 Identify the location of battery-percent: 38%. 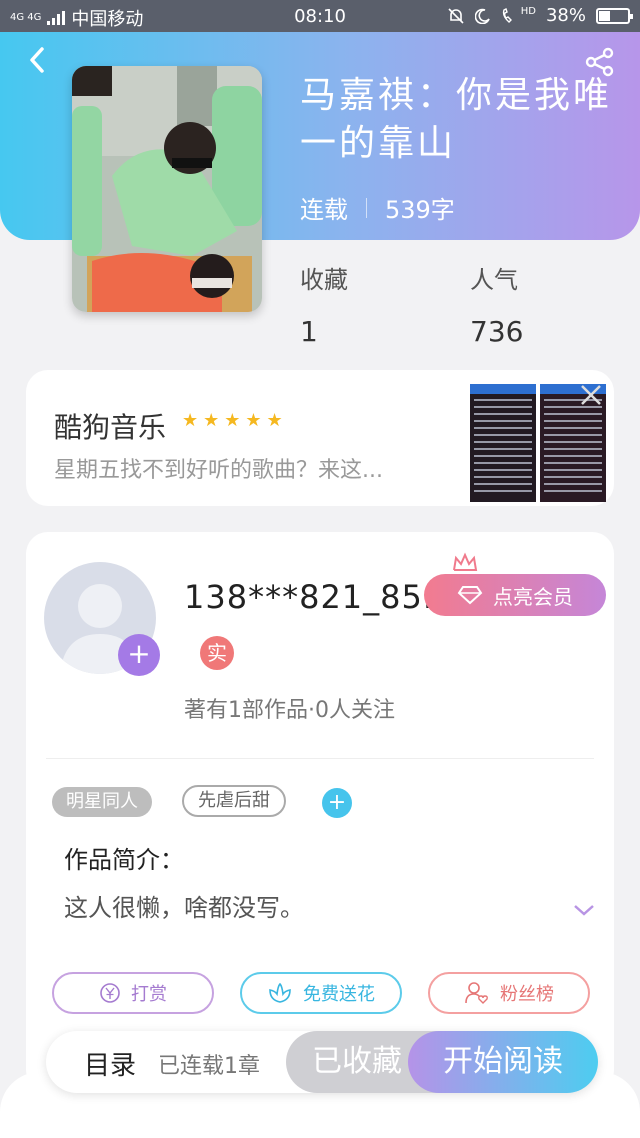
(565, 15).